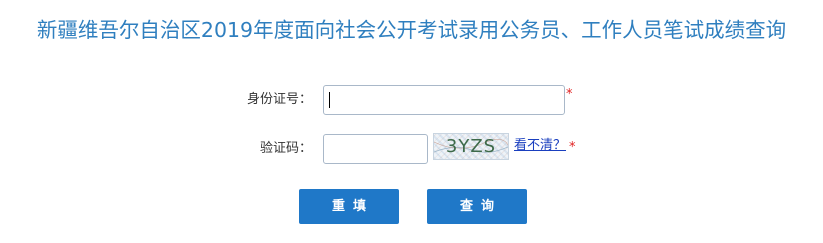 This screenshot has height=243, width=823. Describe the element at coordinates (349, 206) in the screenshot. I see `reset-button: 重填` at that location.